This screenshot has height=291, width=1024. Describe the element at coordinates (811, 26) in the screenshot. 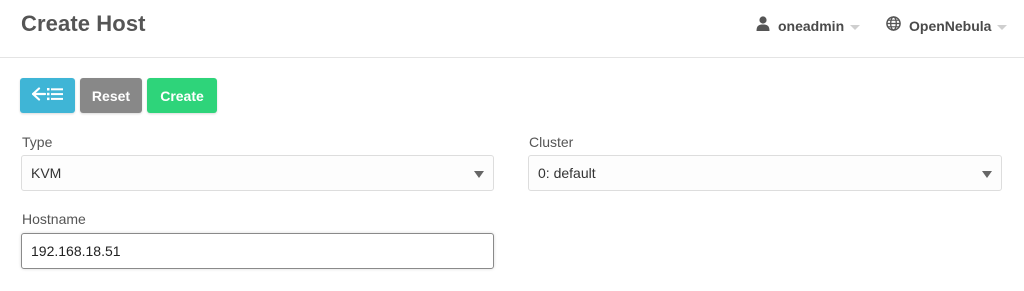

I see `user-menu-label: oneadmin` at that location.